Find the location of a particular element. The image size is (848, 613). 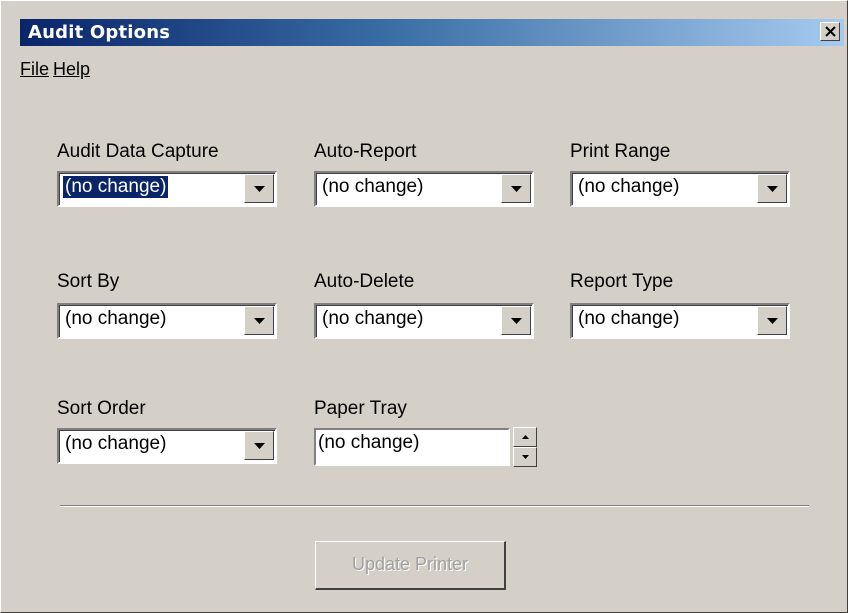

auto-report-dropdown: (no change) is located at coordinates (424, 189).